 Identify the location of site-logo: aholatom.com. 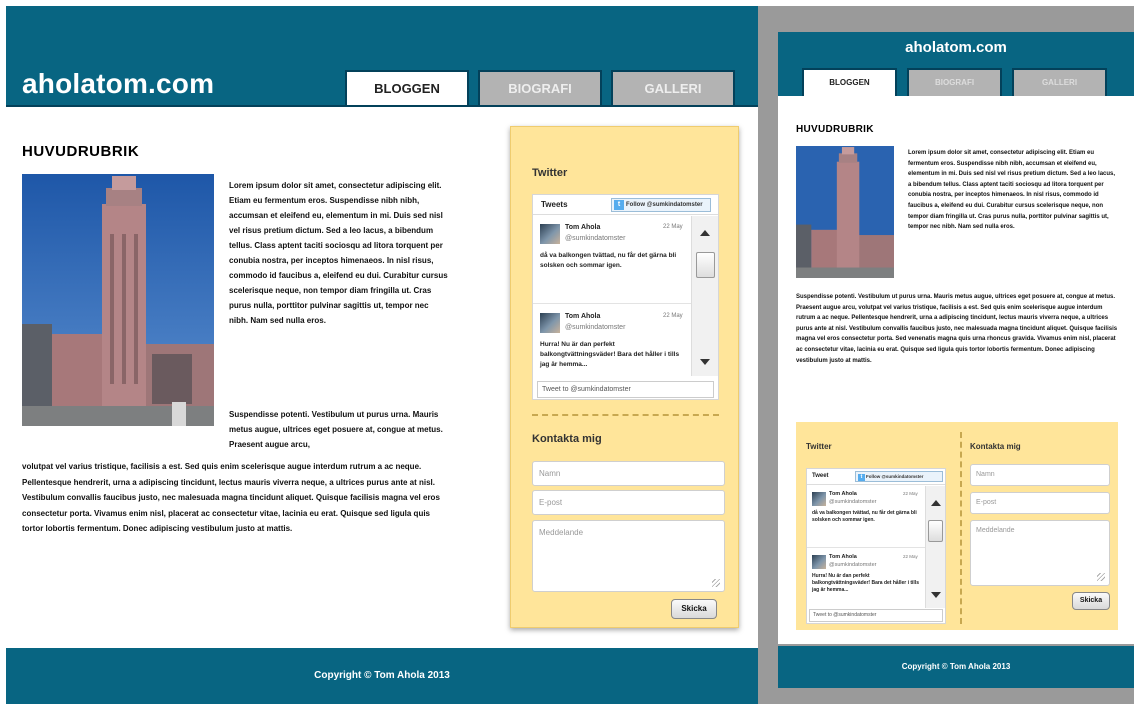
(118, 84).